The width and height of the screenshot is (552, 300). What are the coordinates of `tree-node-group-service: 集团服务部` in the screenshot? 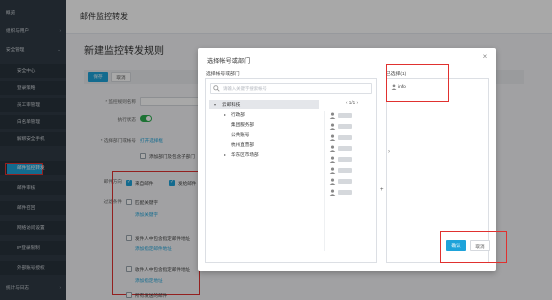 It's located at (231, 124).